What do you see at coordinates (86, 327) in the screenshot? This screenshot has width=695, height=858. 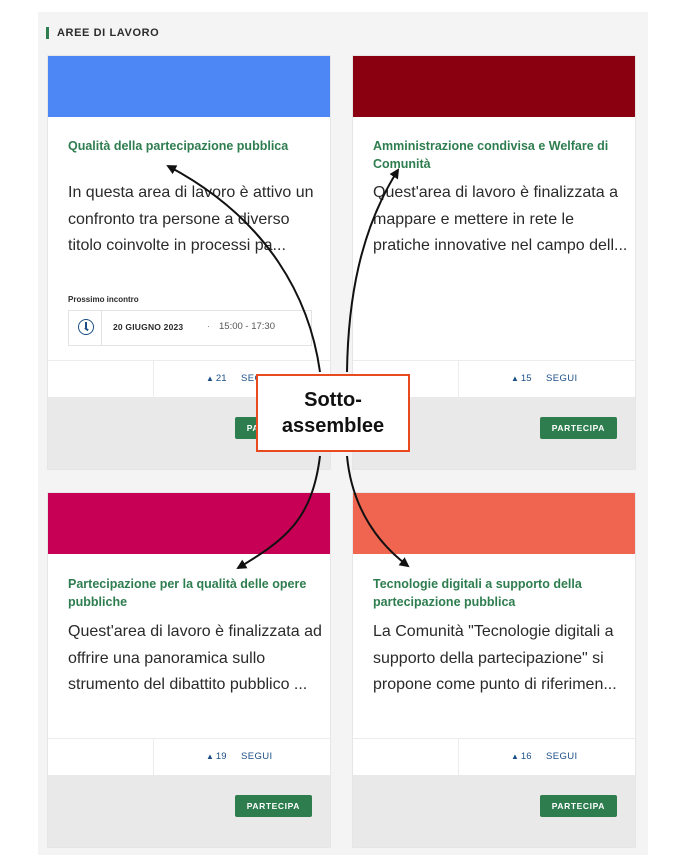 I see `clock-icon` at bounding box center [86, 327].